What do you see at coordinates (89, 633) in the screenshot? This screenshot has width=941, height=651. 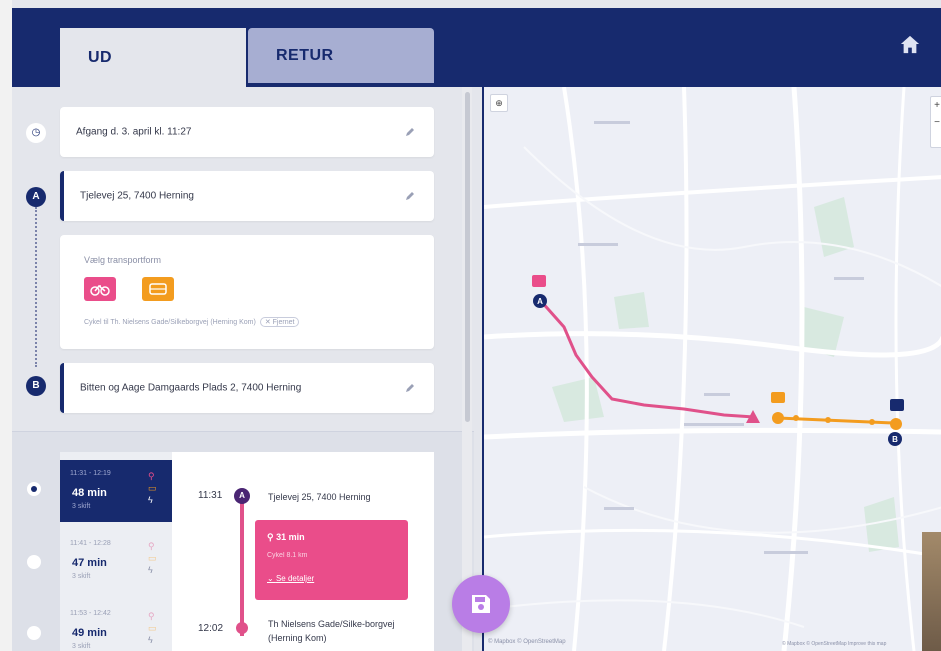 I see `option-duration: 49 min` at bounding box center [89, 633].